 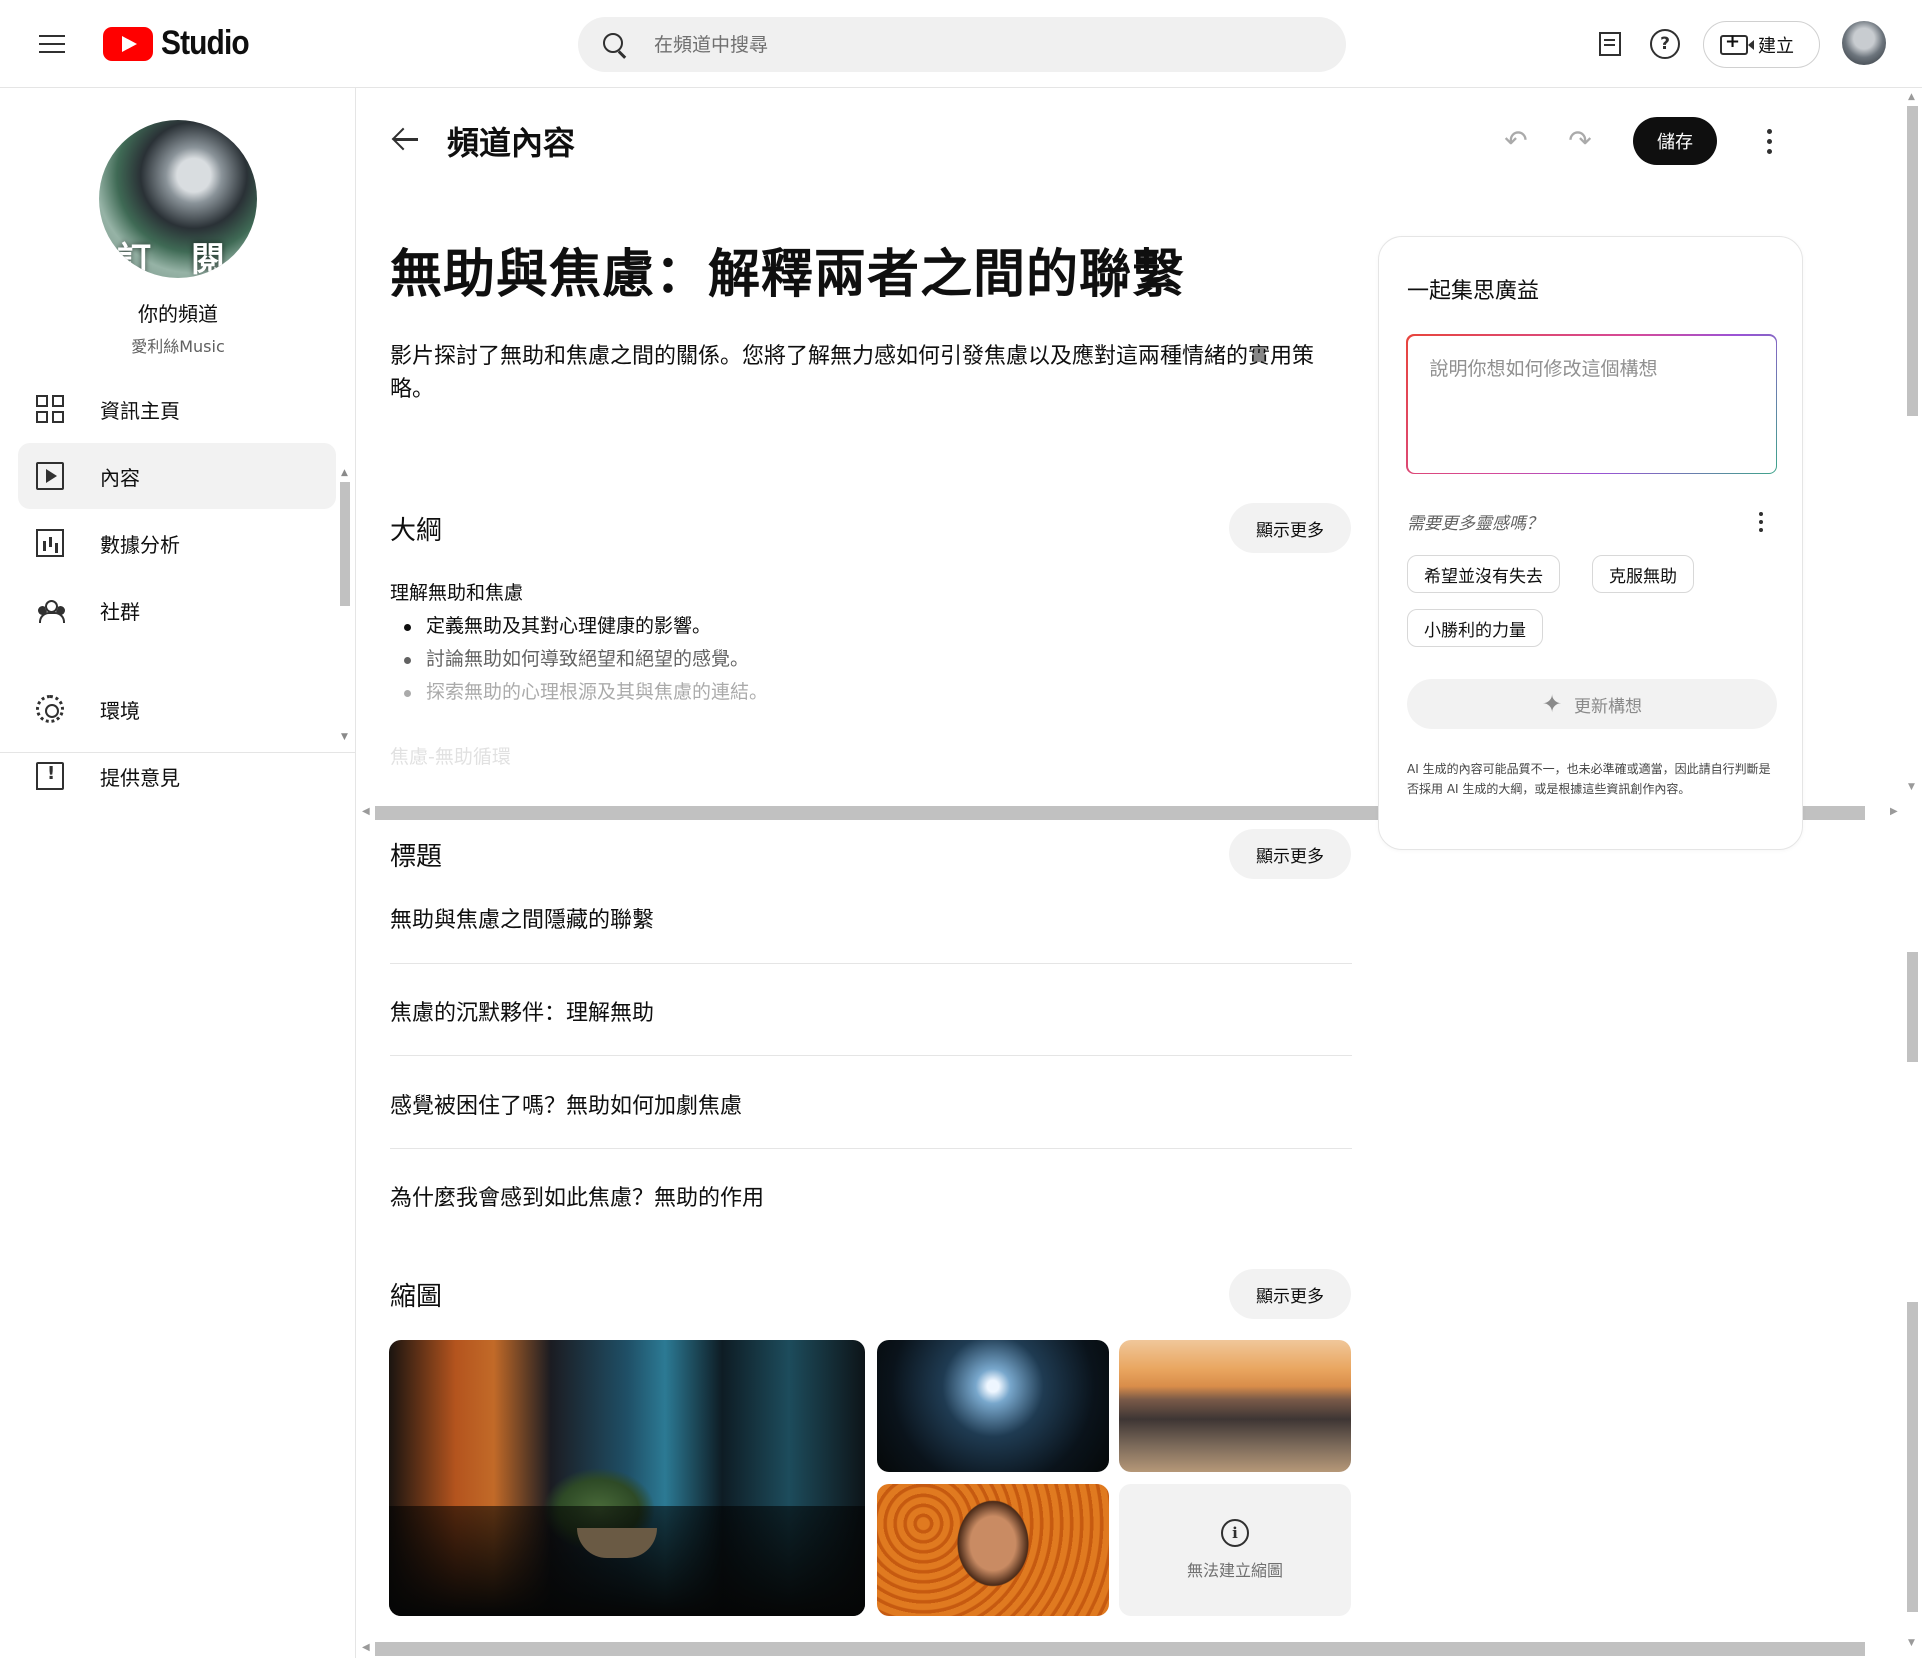 What do you see at coordinates (1665, 44) in the screenshot?
I see `help-icon: ?` at bounding box center [1665, 44].